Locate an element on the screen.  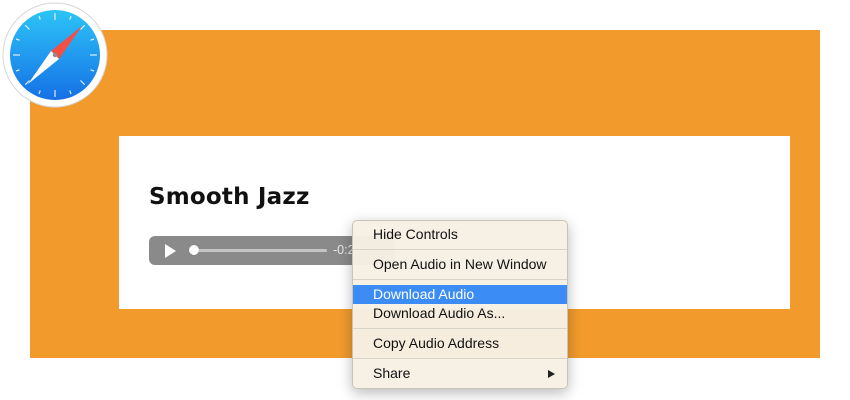
menu-item-hide-controls: Hide Controls is located at coordinates (460, 234).